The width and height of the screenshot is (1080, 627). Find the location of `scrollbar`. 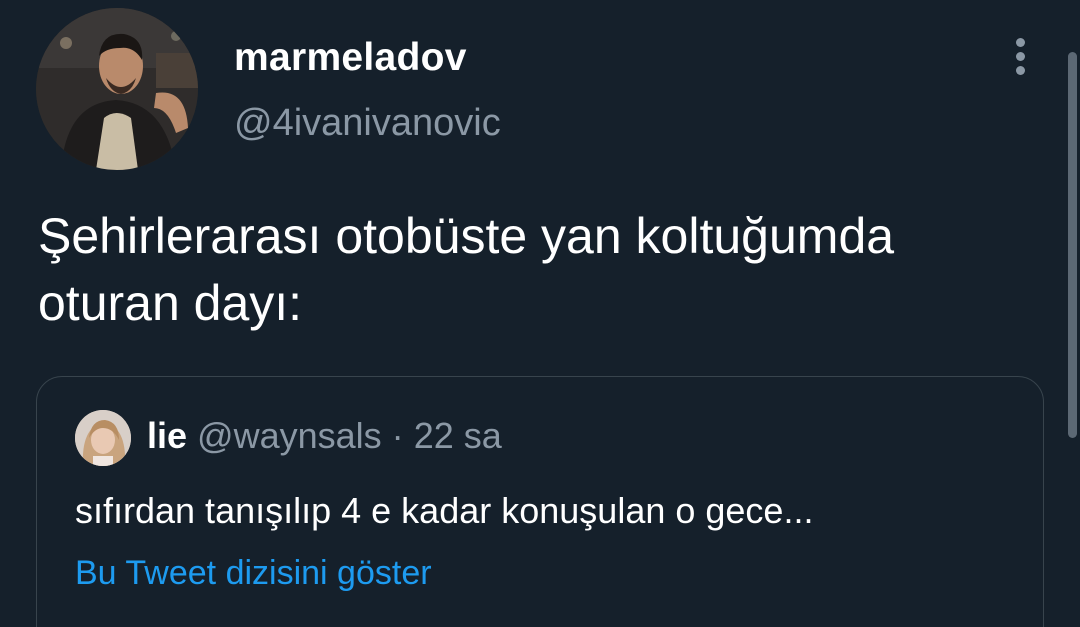

scrollbar is located at coordinates (1072, 245).